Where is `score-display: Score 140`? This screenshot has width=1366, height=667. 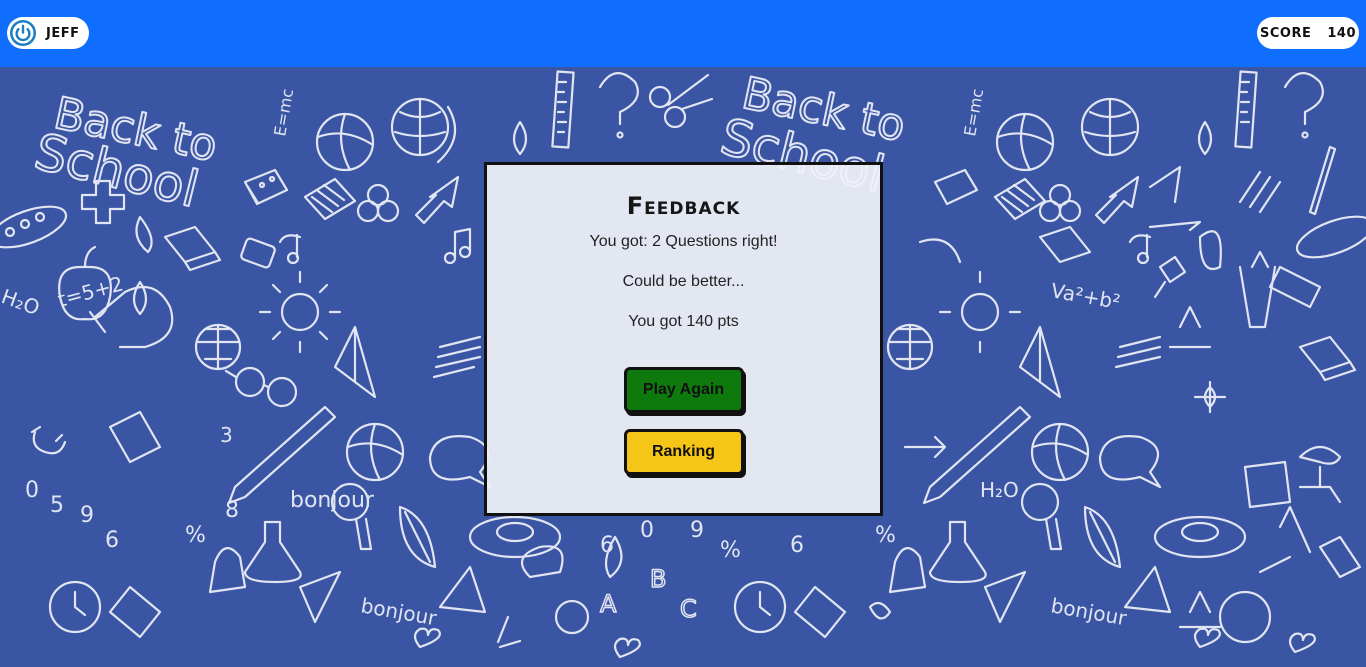 score-display: Score 140 is located at coordinates (1308, 33).